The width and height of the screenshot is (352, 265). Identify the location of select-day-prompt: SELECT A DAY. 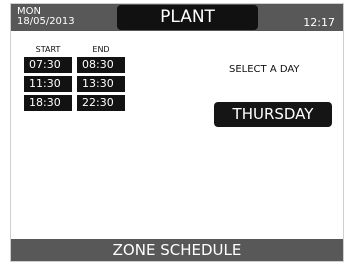
(264, 69).